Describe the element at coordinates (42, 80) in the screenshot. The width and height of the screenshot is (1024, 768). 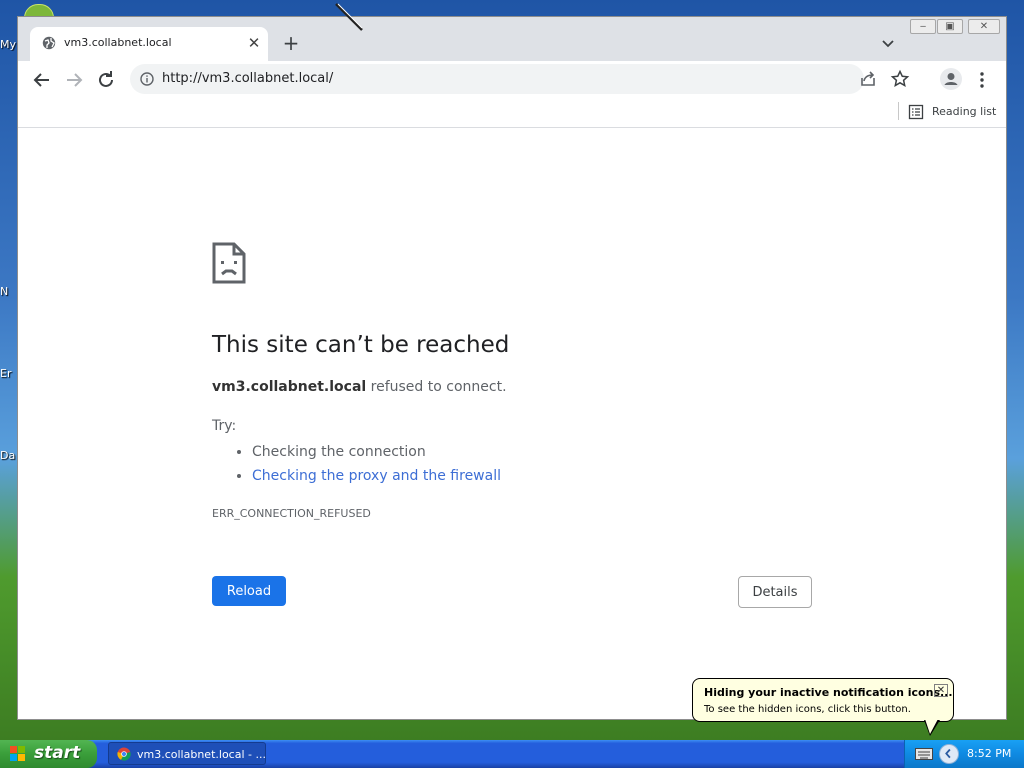
I see `back-arrow-icon` at that location.